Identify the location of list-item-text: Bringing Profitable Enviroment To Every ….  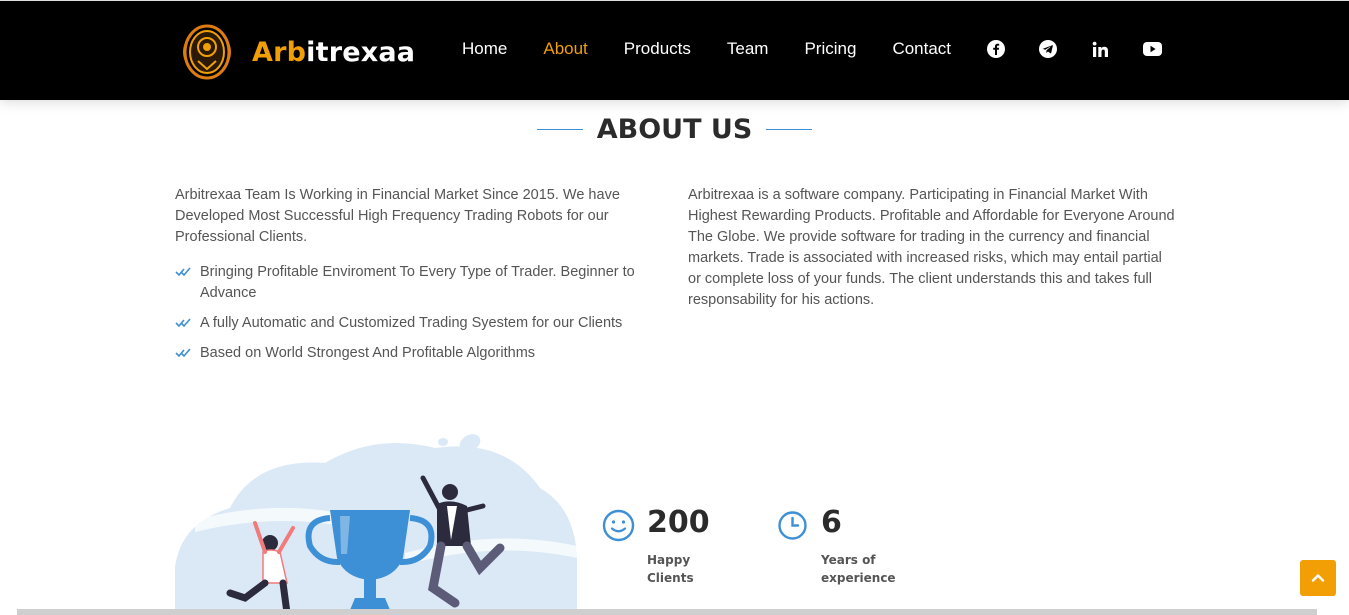
(417, 282).